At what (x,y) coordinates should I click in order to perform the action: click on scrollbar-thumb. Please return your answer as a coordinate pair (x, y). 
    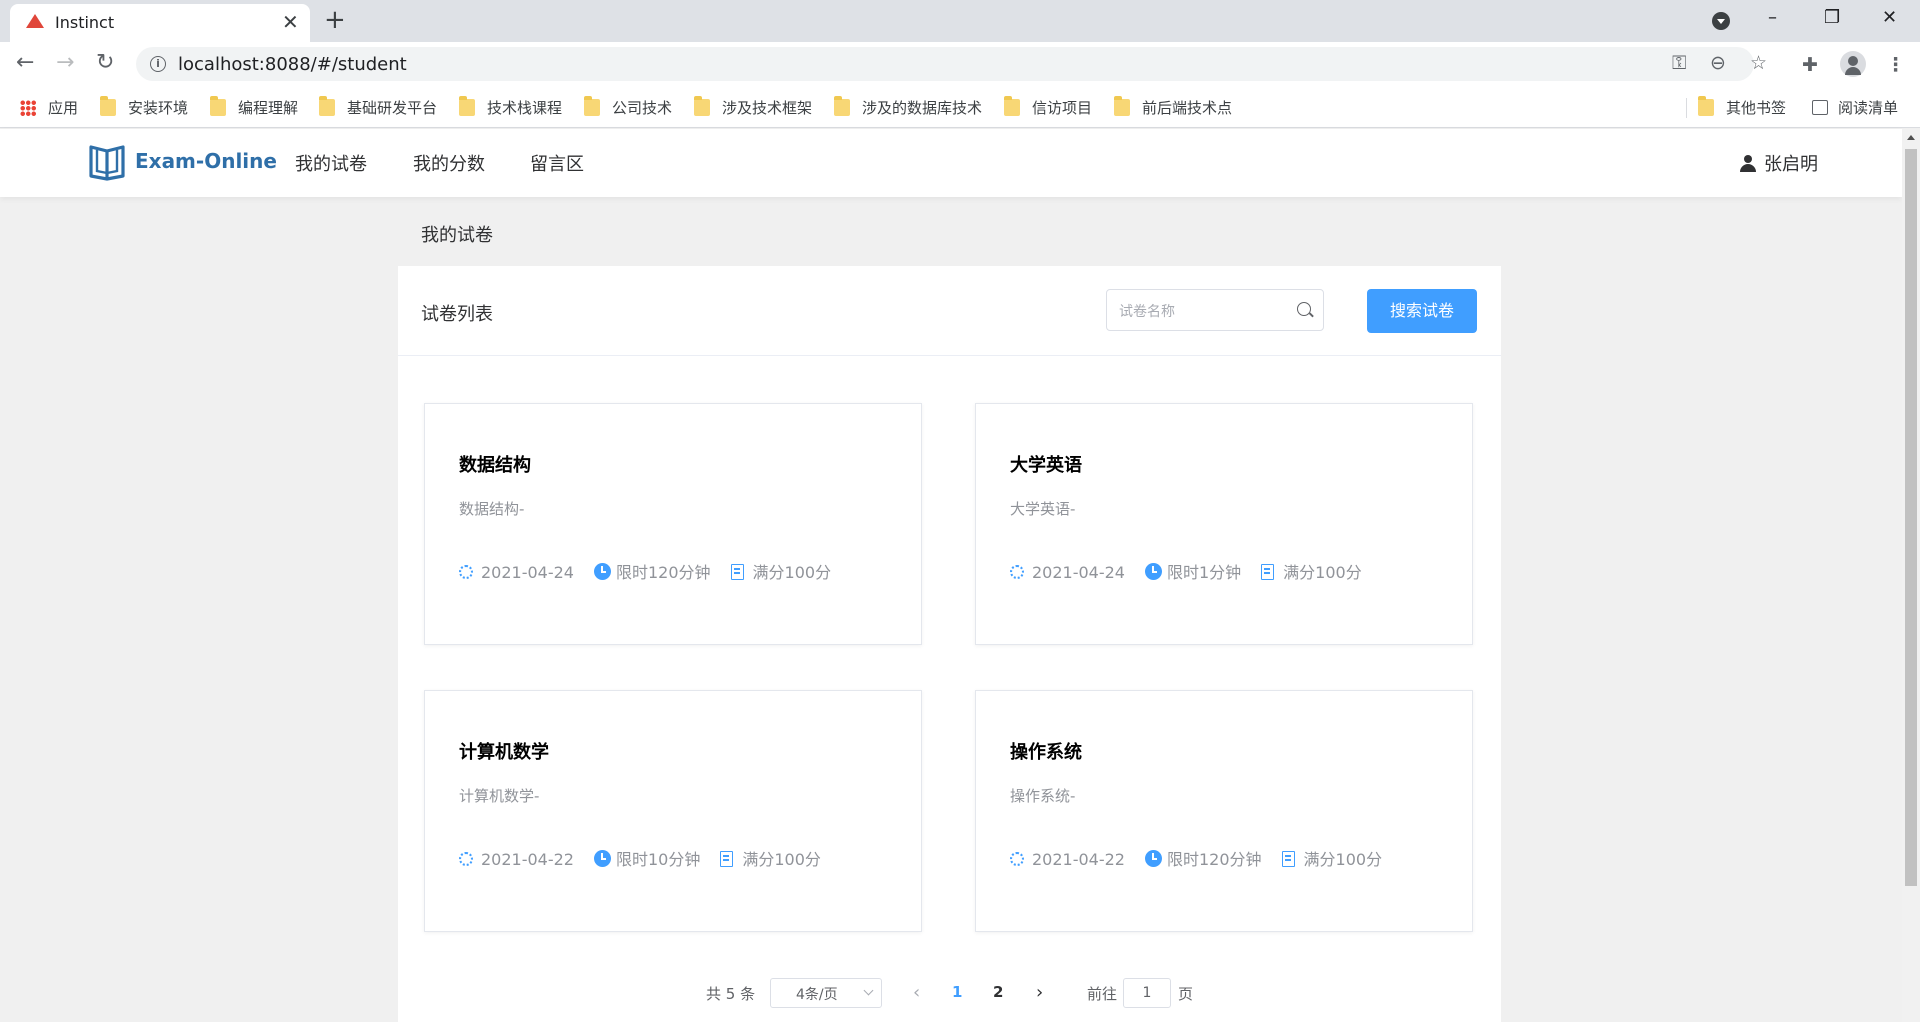
    Looking at the image, I should click on (1911, 517).